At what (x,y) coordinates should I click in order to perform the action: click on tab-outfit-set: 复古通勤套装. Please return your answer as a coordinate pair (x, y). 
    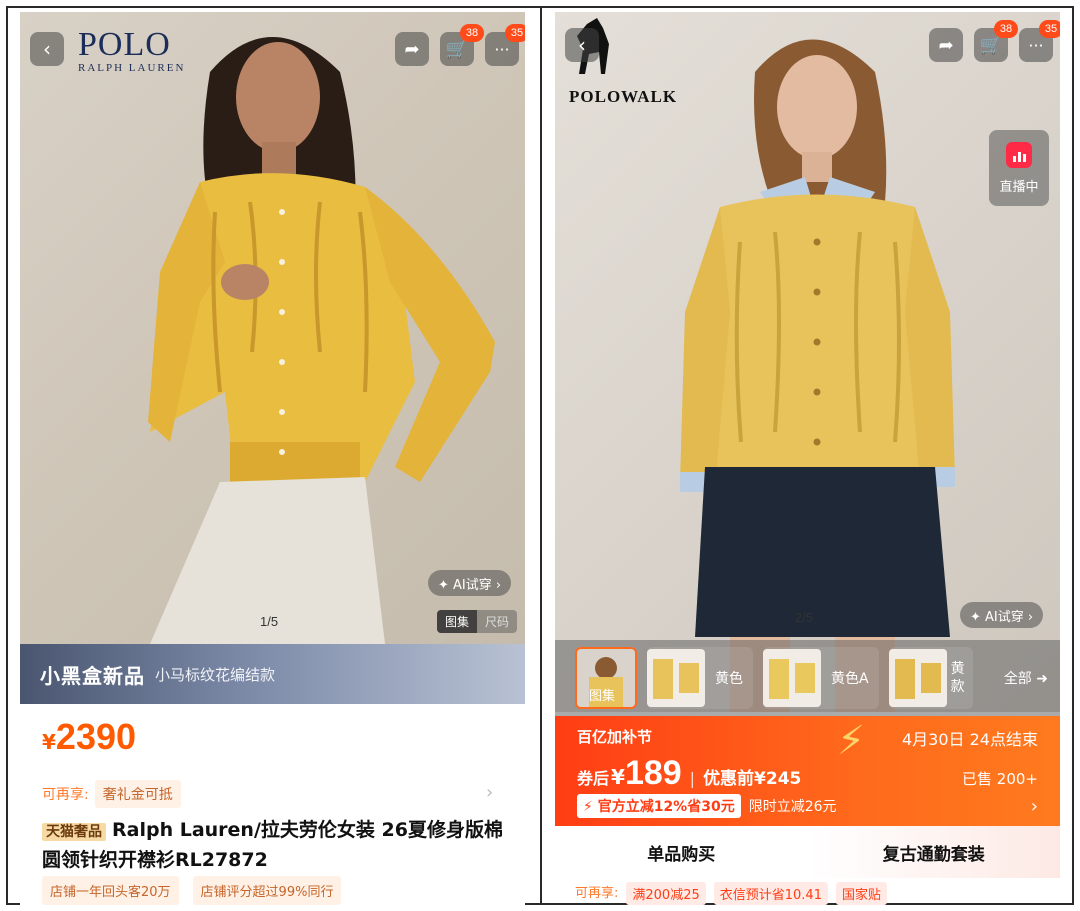
    Looking at the image, I should click on (933, 852).